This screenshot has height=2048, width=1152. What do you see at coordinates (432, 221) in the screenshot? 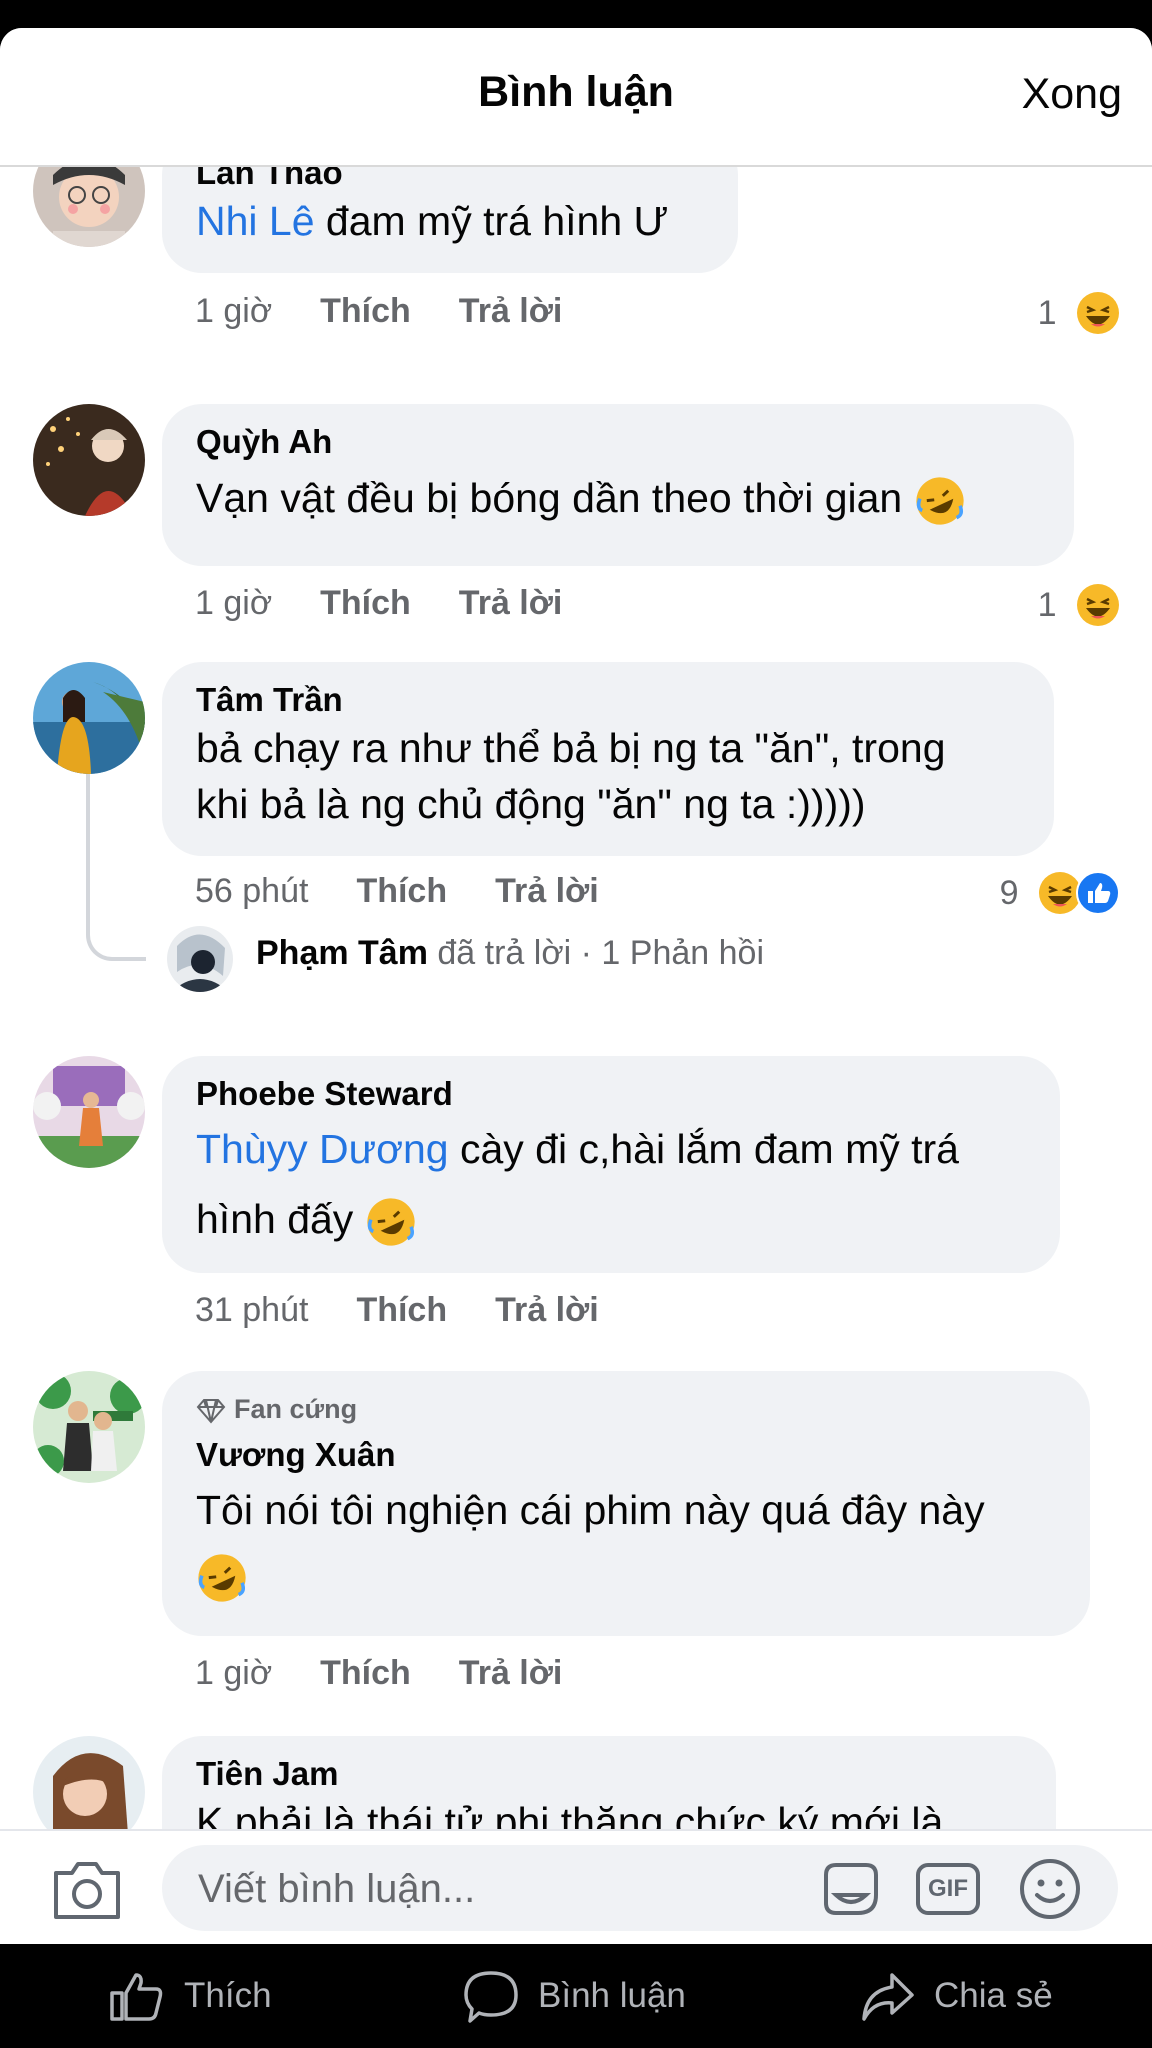
I see `comment-text: Nhi Lê đam mỹ trá hình Ư` at bounding box center [432, 221].